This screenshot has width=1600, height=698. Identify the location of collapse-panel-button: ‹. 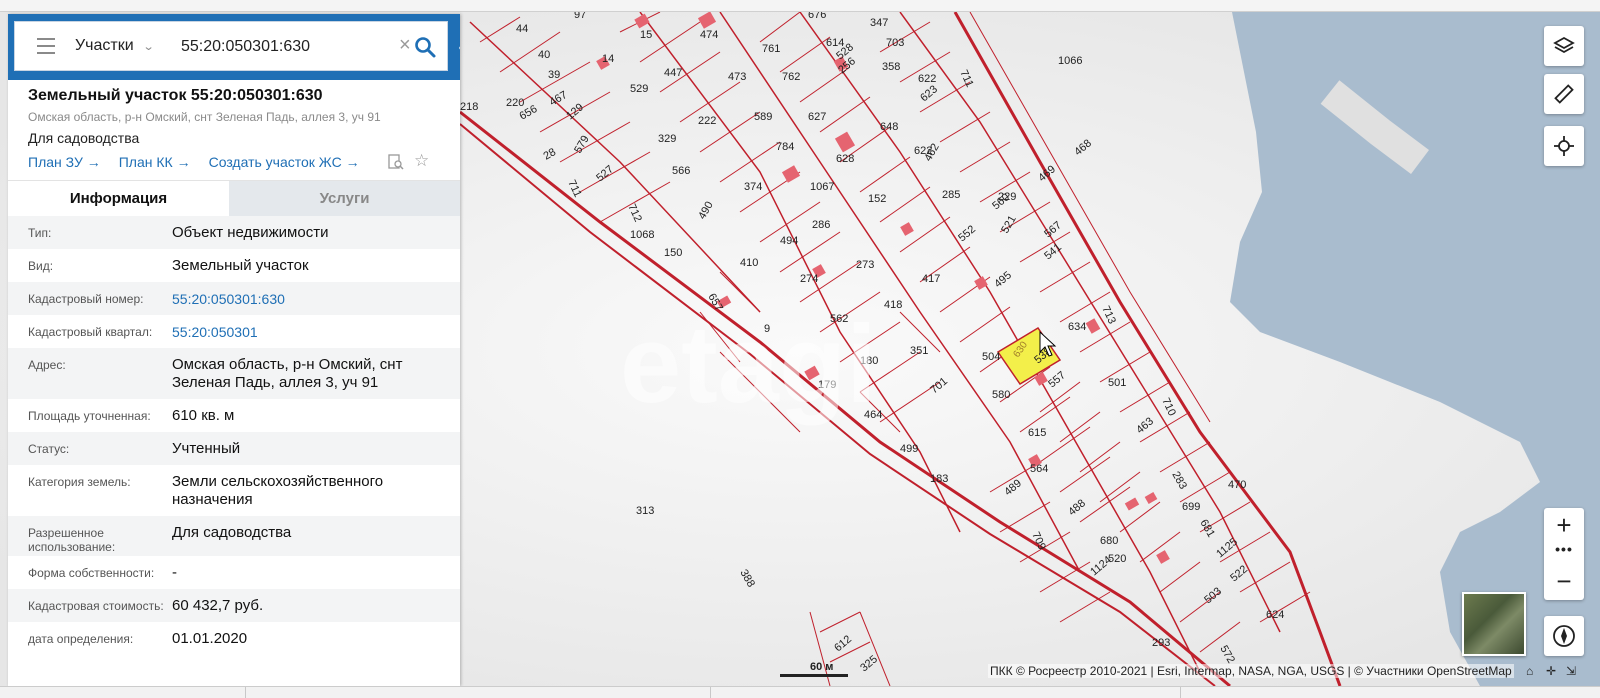
(456, 48).